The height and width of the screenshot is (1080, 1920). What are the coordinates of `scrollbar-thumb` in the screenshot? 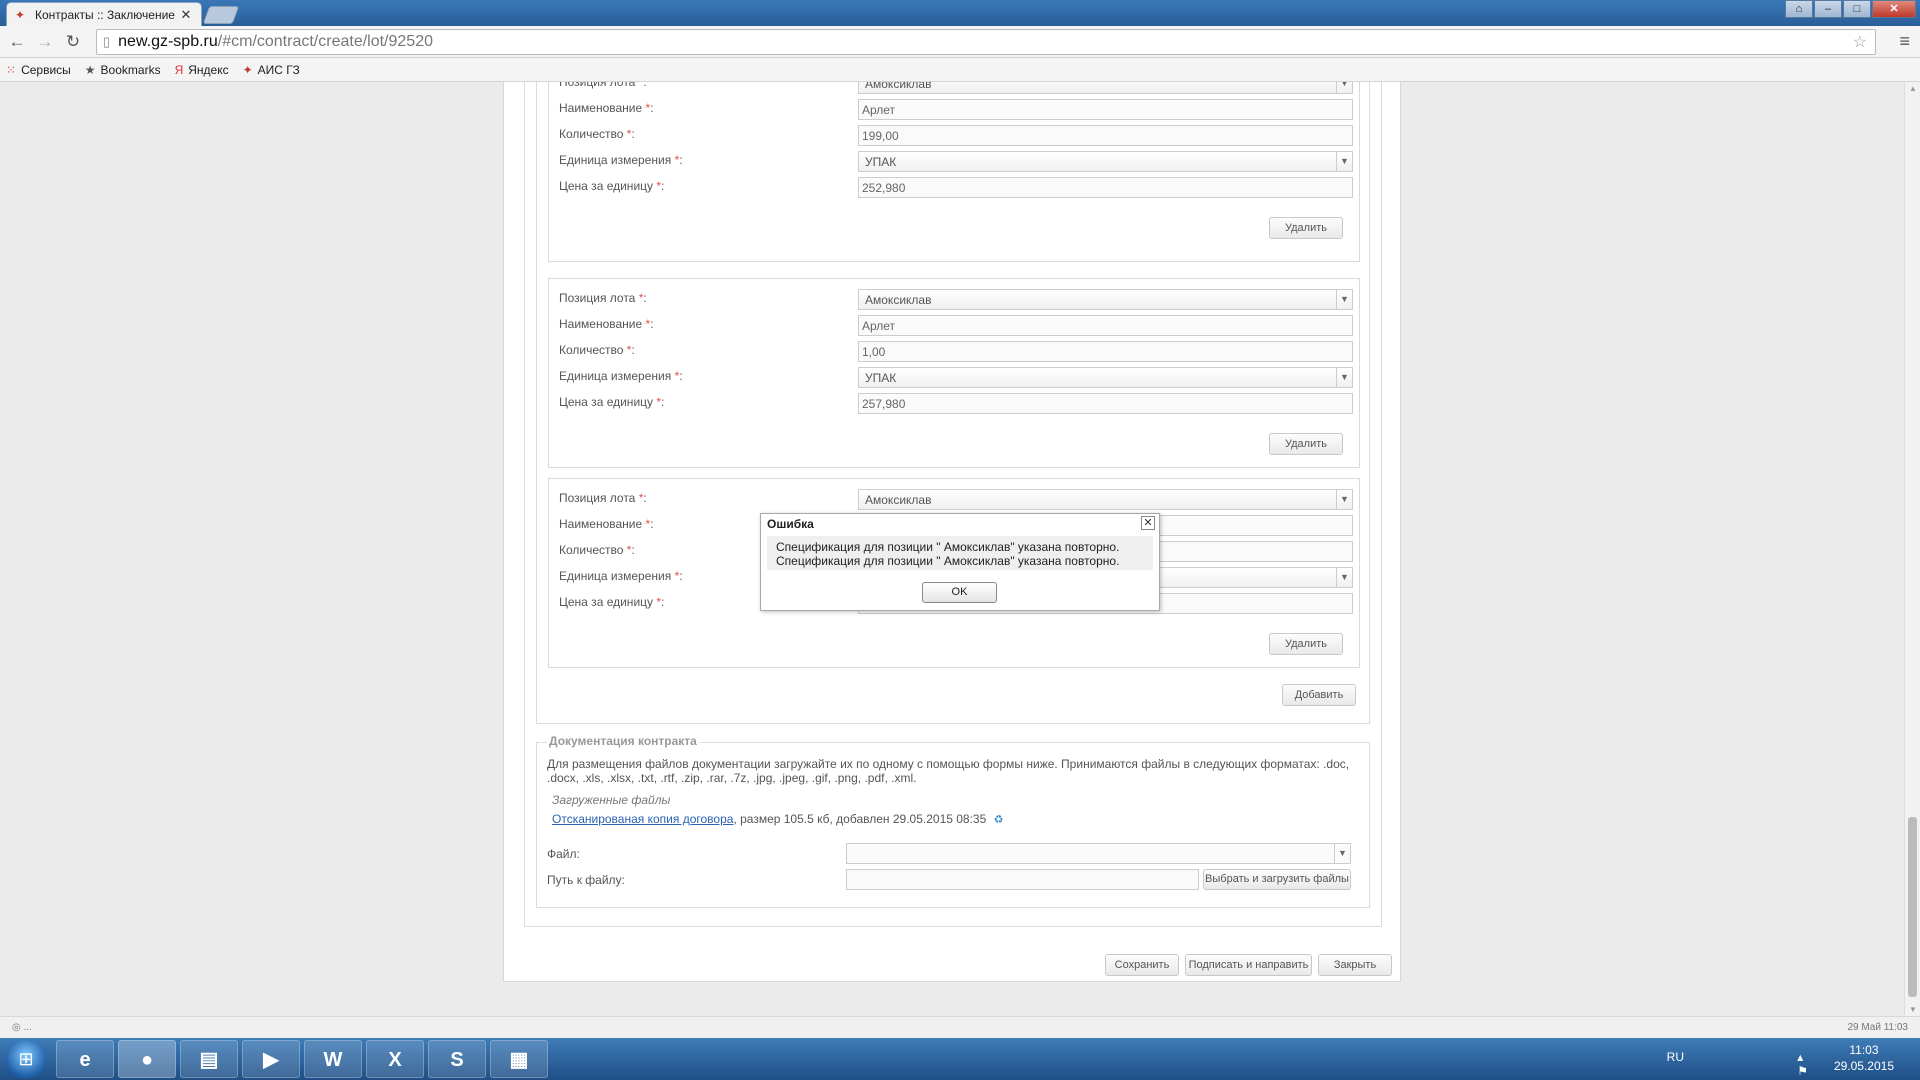 It's located at (1912, 907).